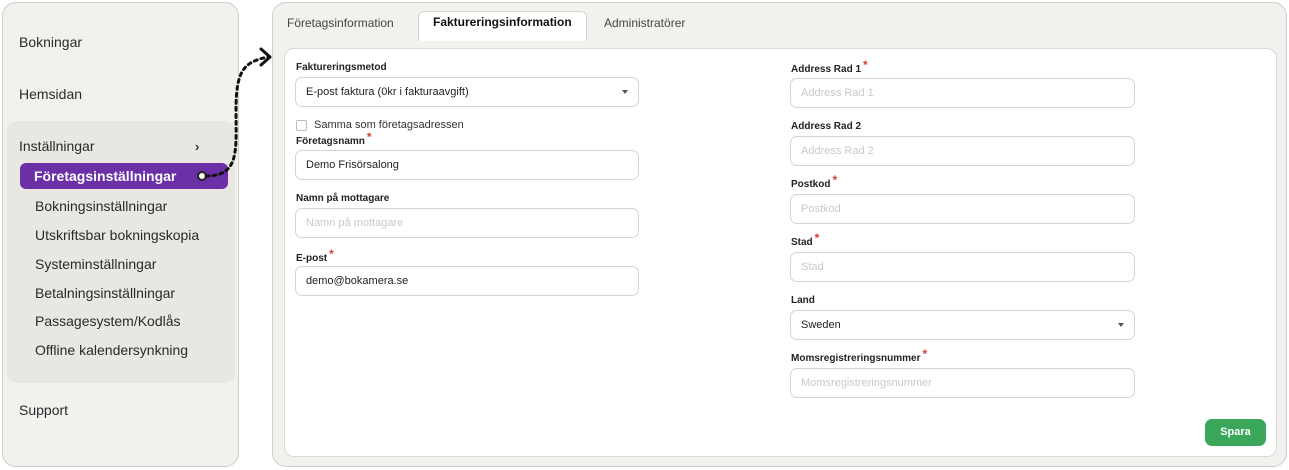 The width and height of the screenshot is (1289, 470). I want to click on address1-field: Address Rad 1, so click(962, 93).